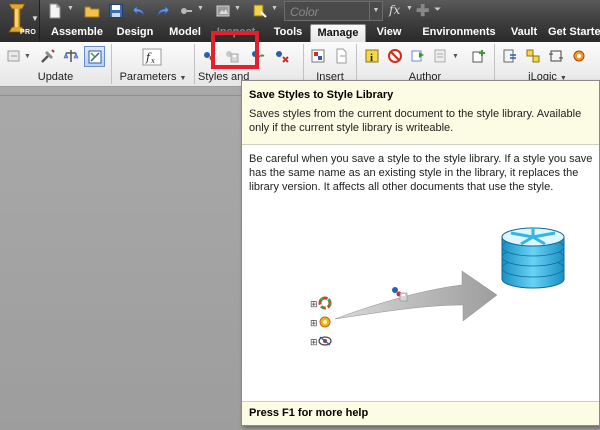 This screenshot has height=430, width=600. What do you see at coordinates (183, 78) in the screenshot?
I see `panel-dropdown-icon: ▼` at bounding box center [183, 78].